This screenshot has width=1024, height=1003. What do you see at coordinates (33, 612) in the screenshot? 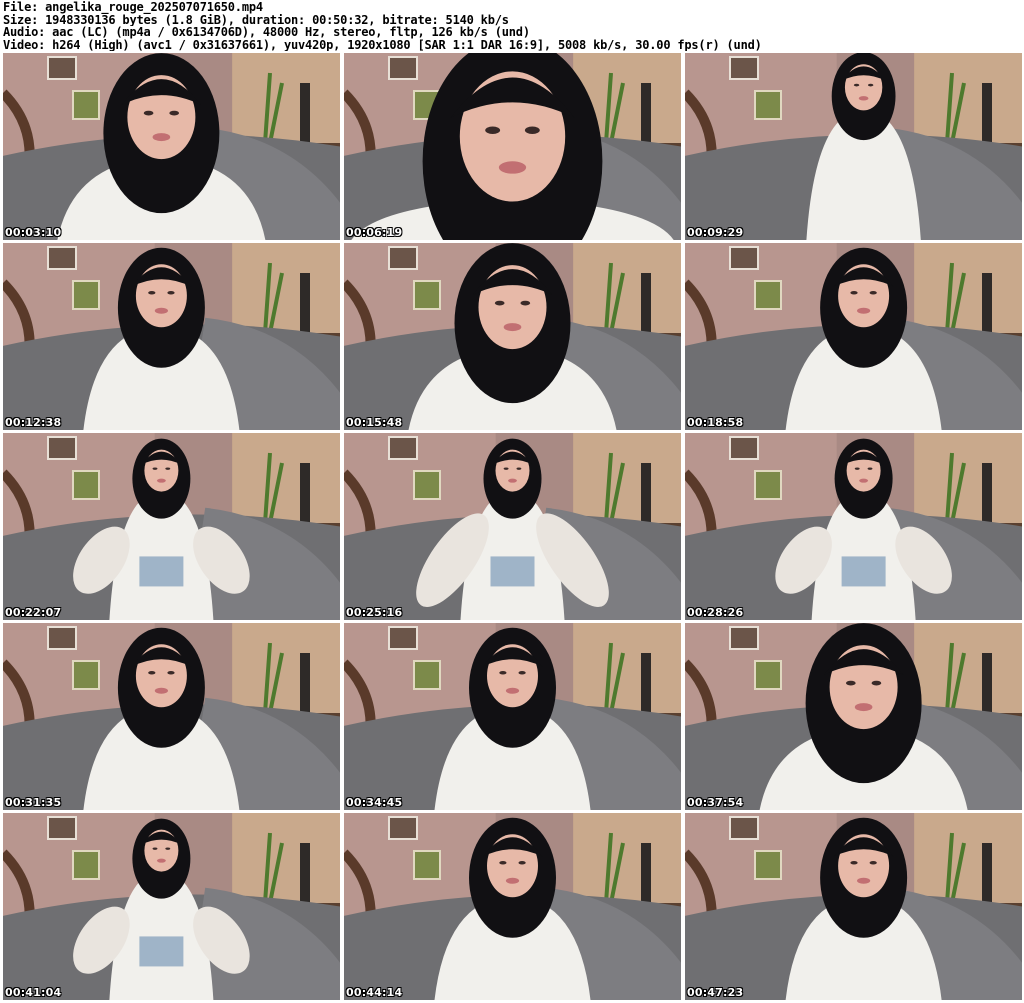
I see `frame-timestamp: 00:22:07` at bounding box center [33, 612].